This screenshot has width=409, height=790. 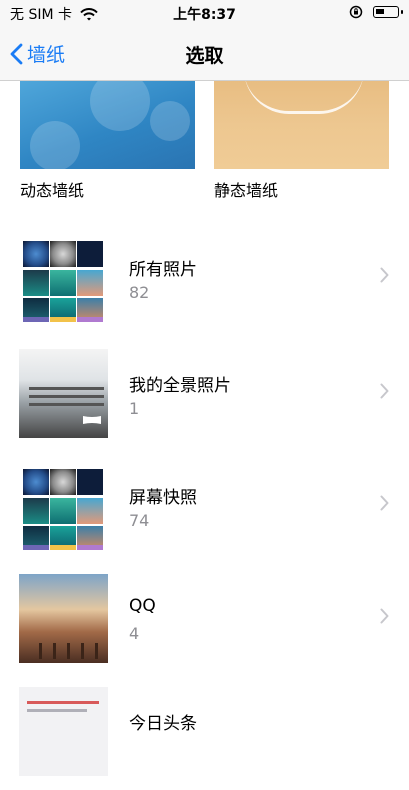 What do you see at coordinates (163, 270) in the screenshot?
I see `album-name: 所有照片` at bounding box center [163, 270].